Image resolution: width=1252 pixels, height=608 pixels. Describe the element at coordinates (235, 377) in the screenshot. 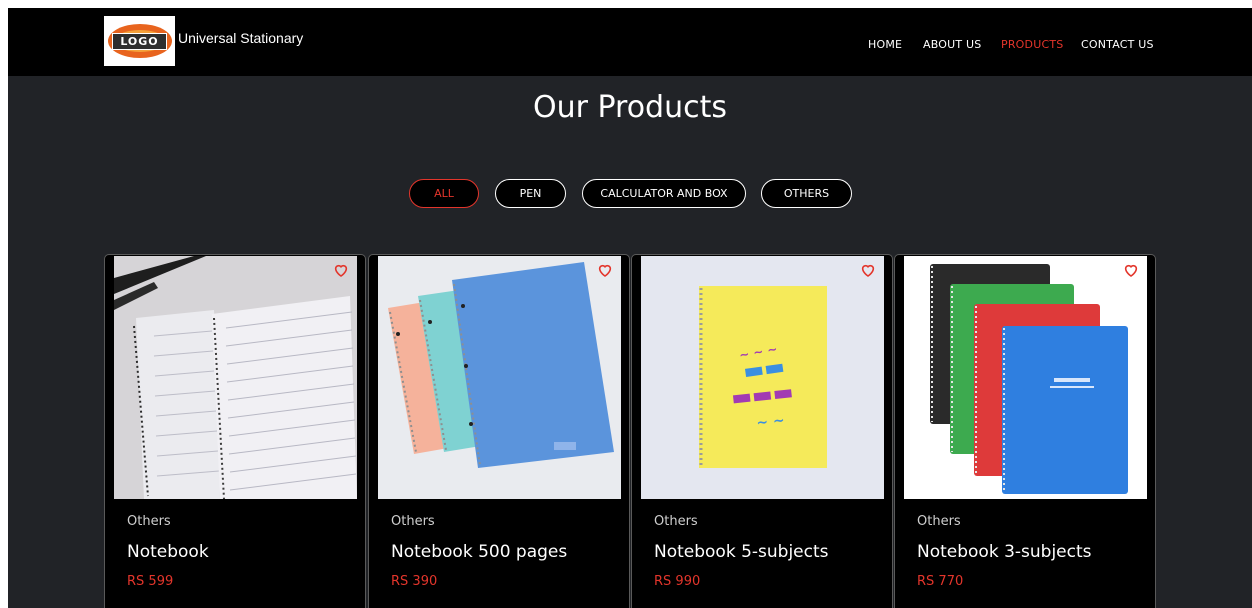

I see `product-image-notebook` at that location.